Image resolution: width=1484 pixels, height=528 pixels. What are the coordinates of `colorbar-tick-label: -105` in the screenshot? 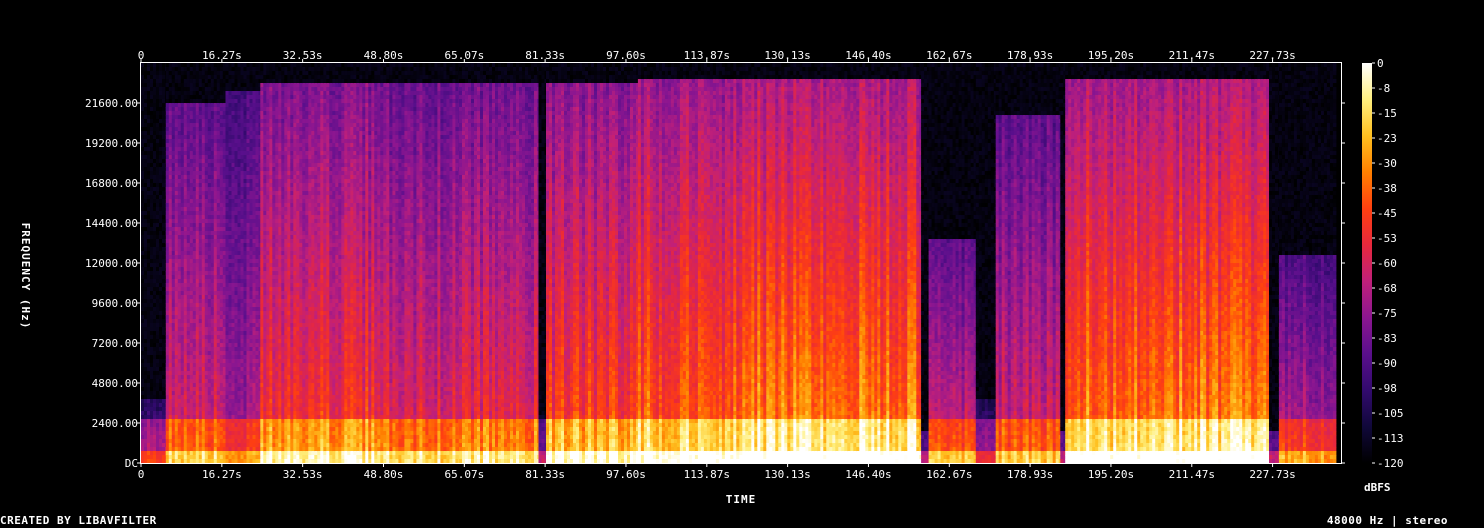 It's located at (1390, 413).